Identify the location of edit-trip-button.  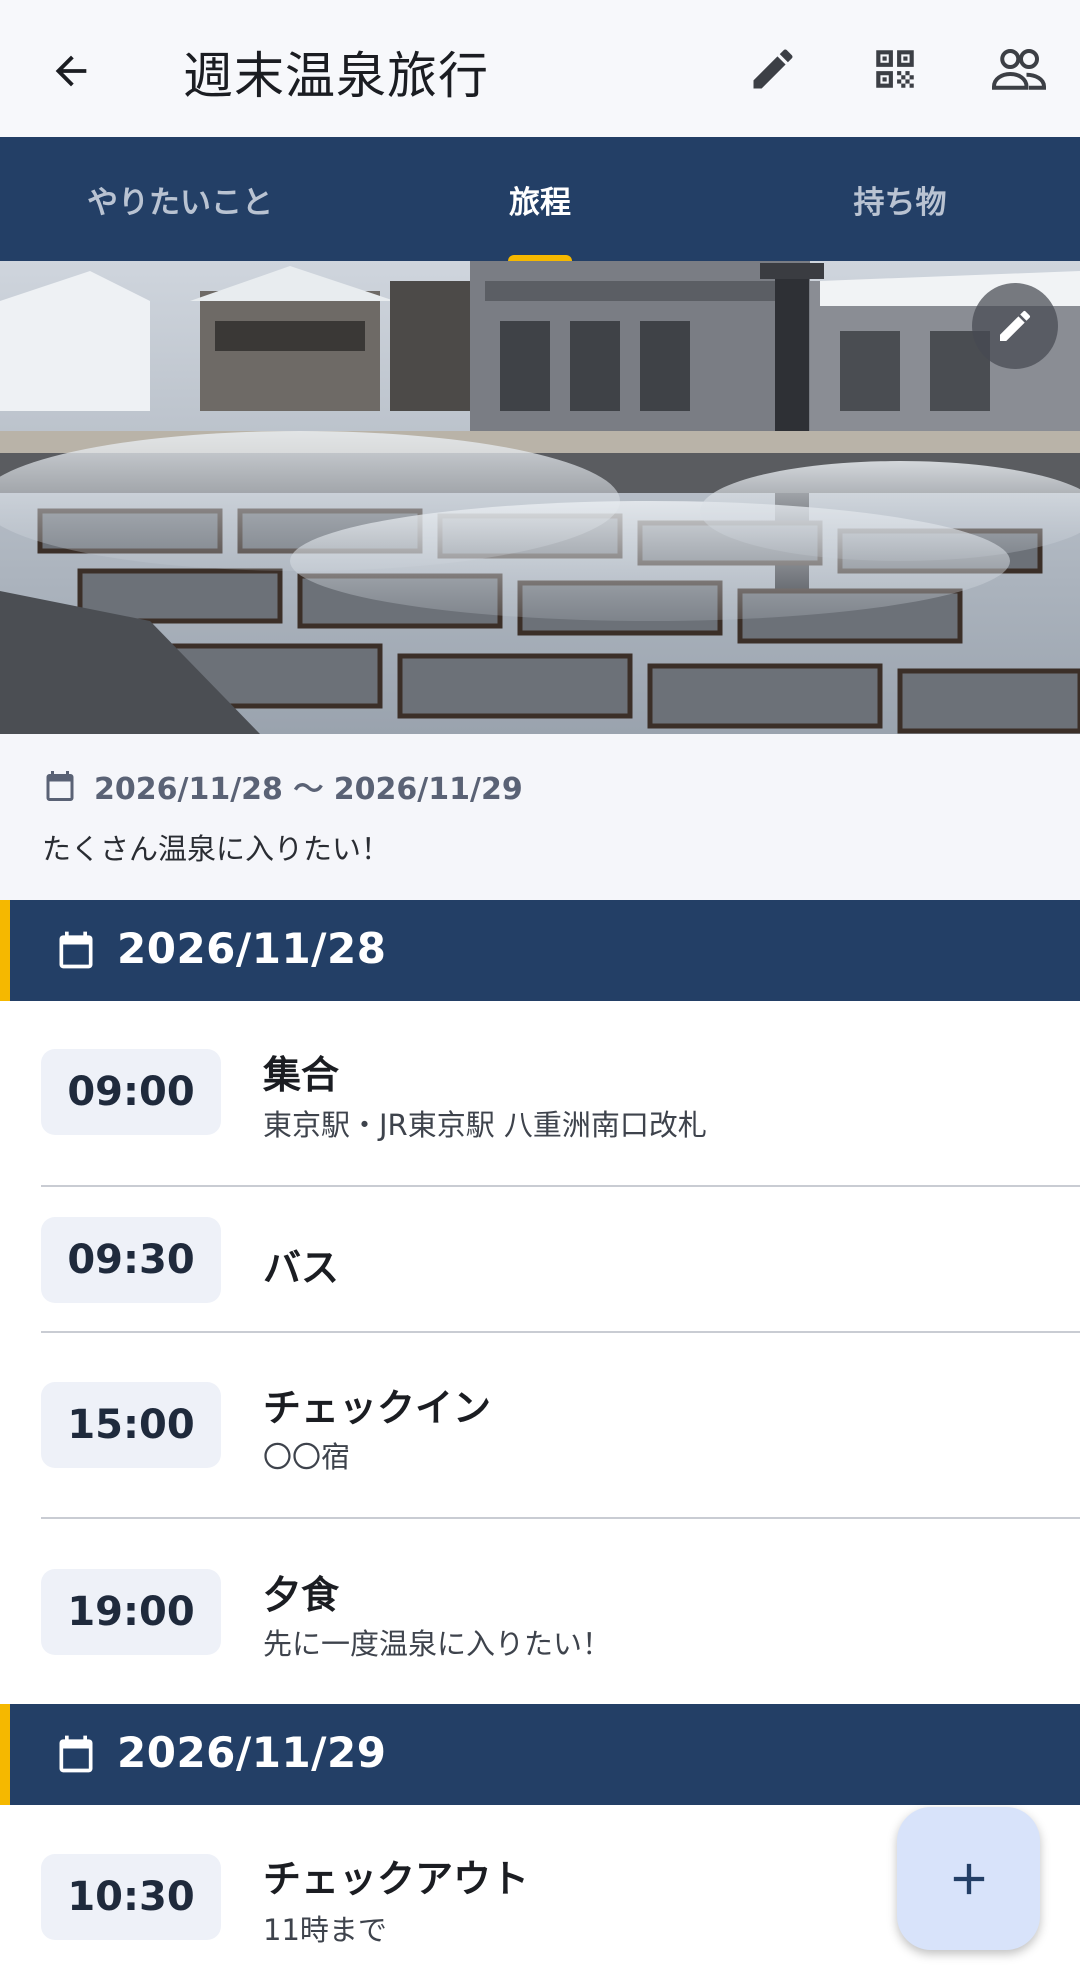
(773, 69).